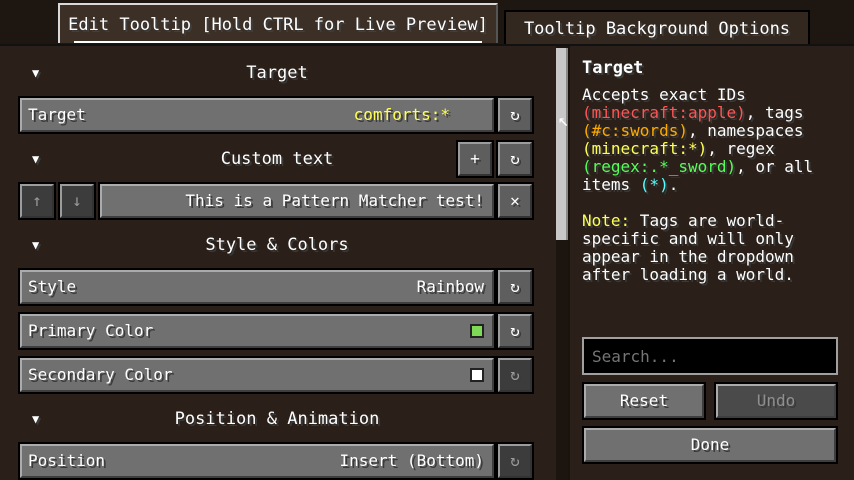 The width and height of the screenshot is (854, 480). I want to click on move-down-button: ↓, so click(77, 201).